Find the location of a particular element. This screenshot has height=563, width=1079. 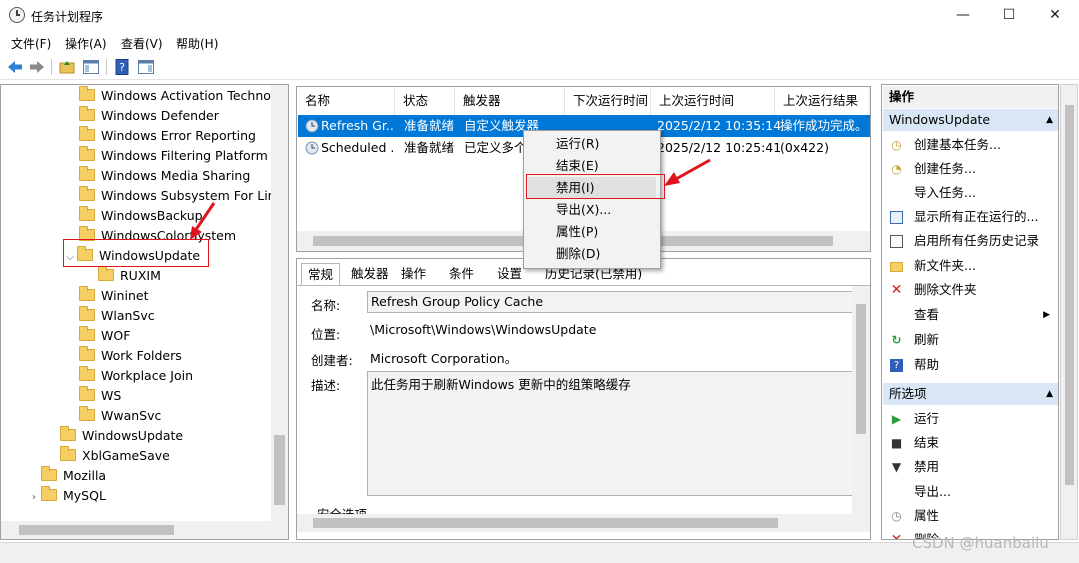

section-selected-item: 所选项 ▲ is located at coordinates (970, 394).